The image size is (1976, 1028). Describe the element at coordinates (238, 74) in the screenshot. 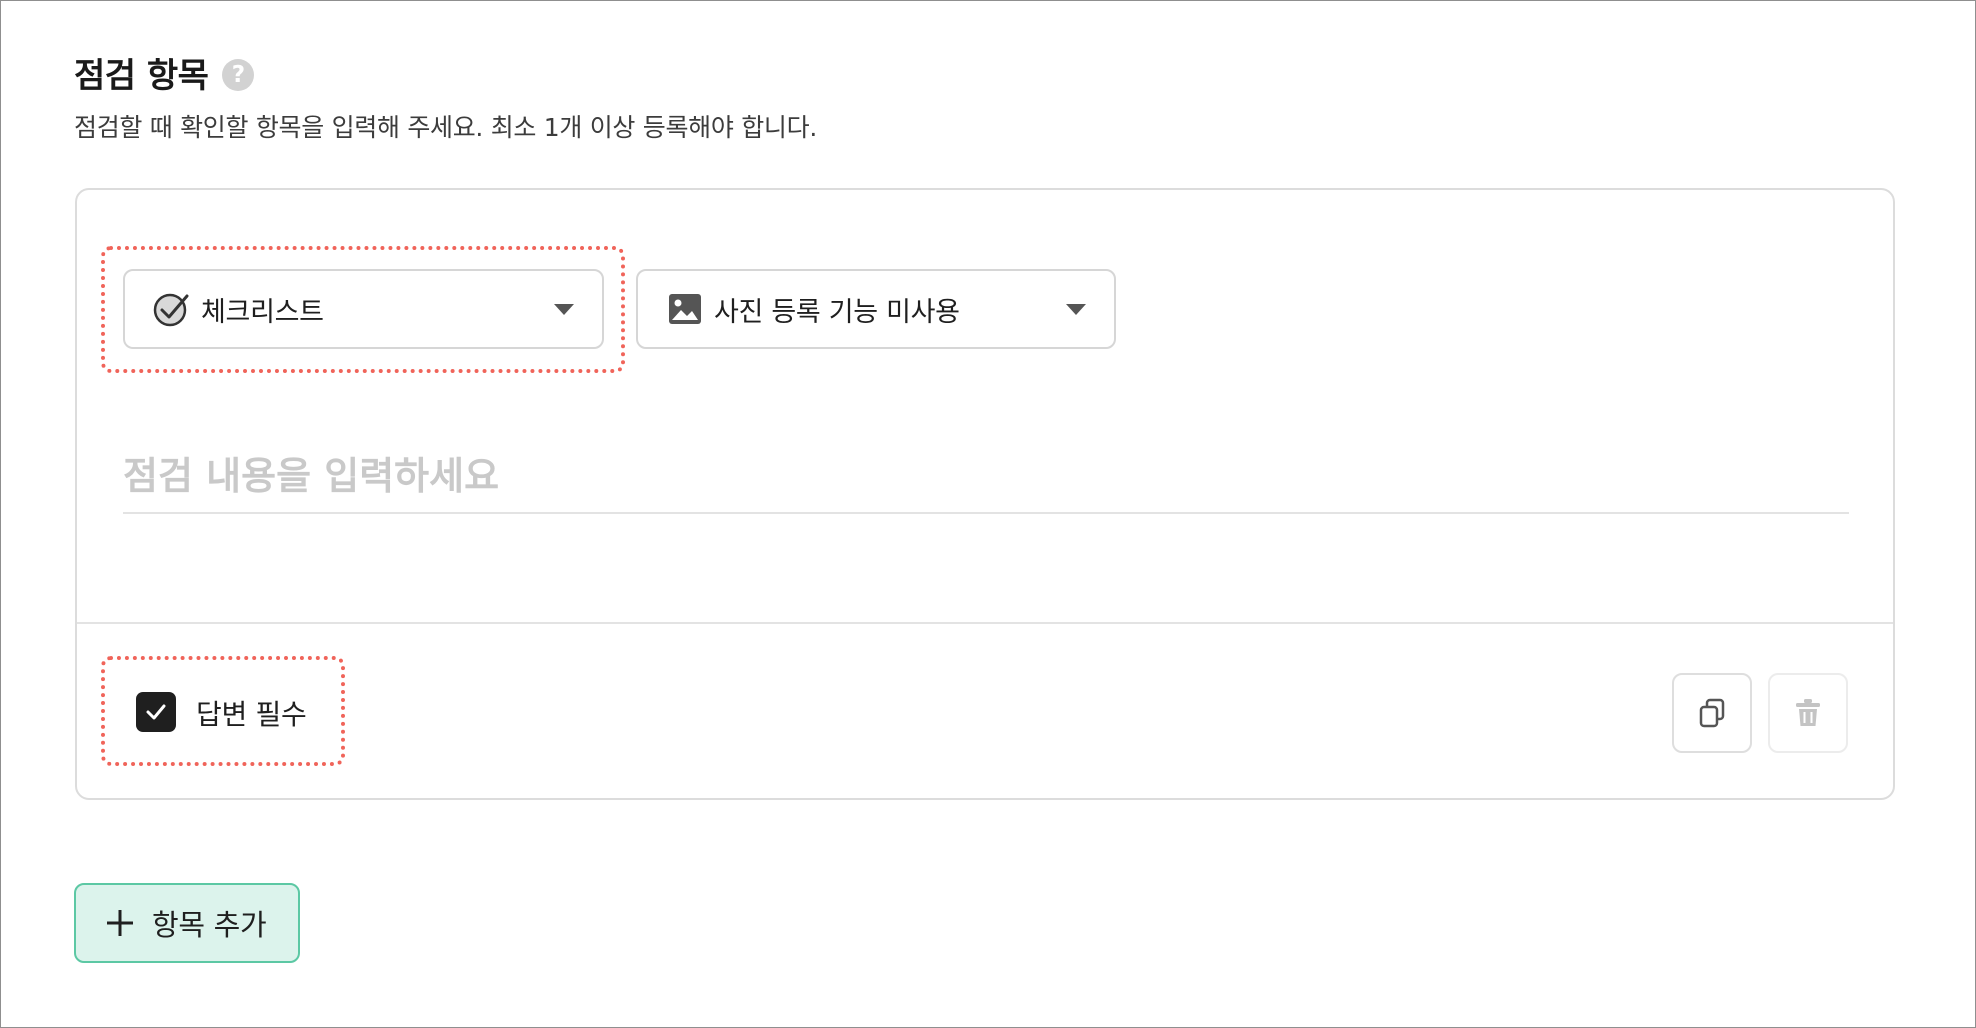

I see `help-icon: ?` at that location.